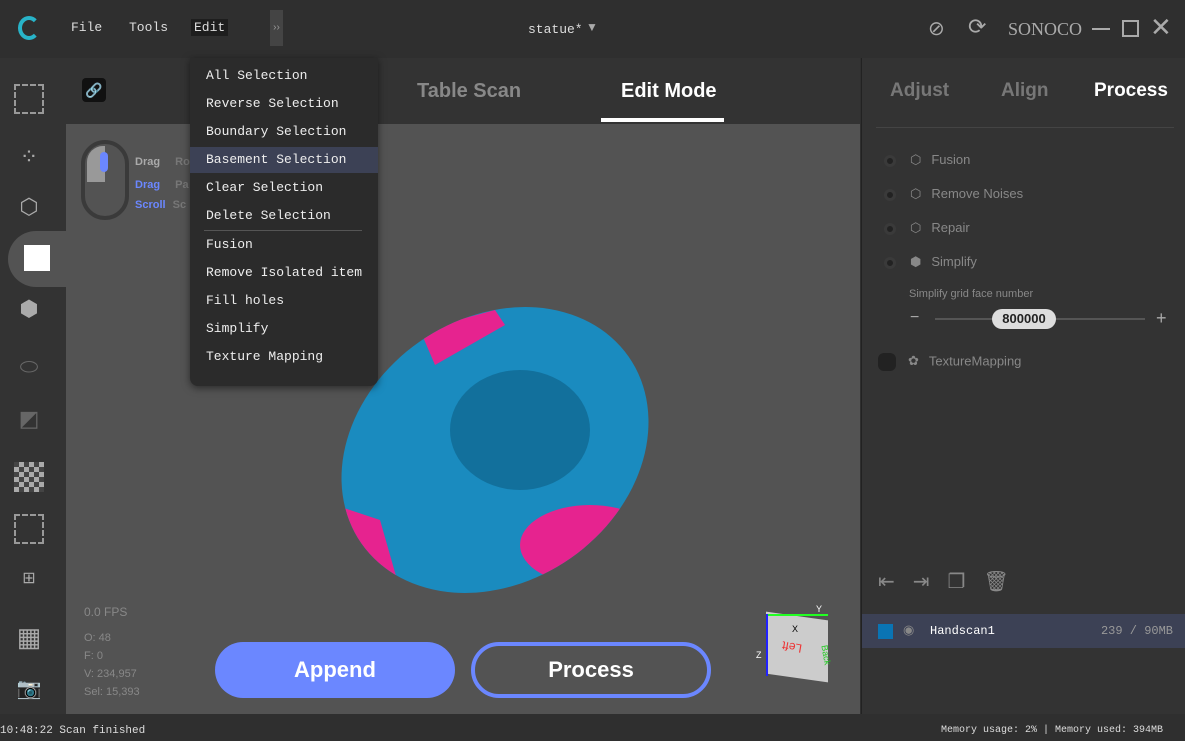 Image resolution: width=1185 pixels, height=741 pixels. What do you see at coordinates (950, 227) in the screenshot?
I see `label: Repair` at bounding box center [950, 227].